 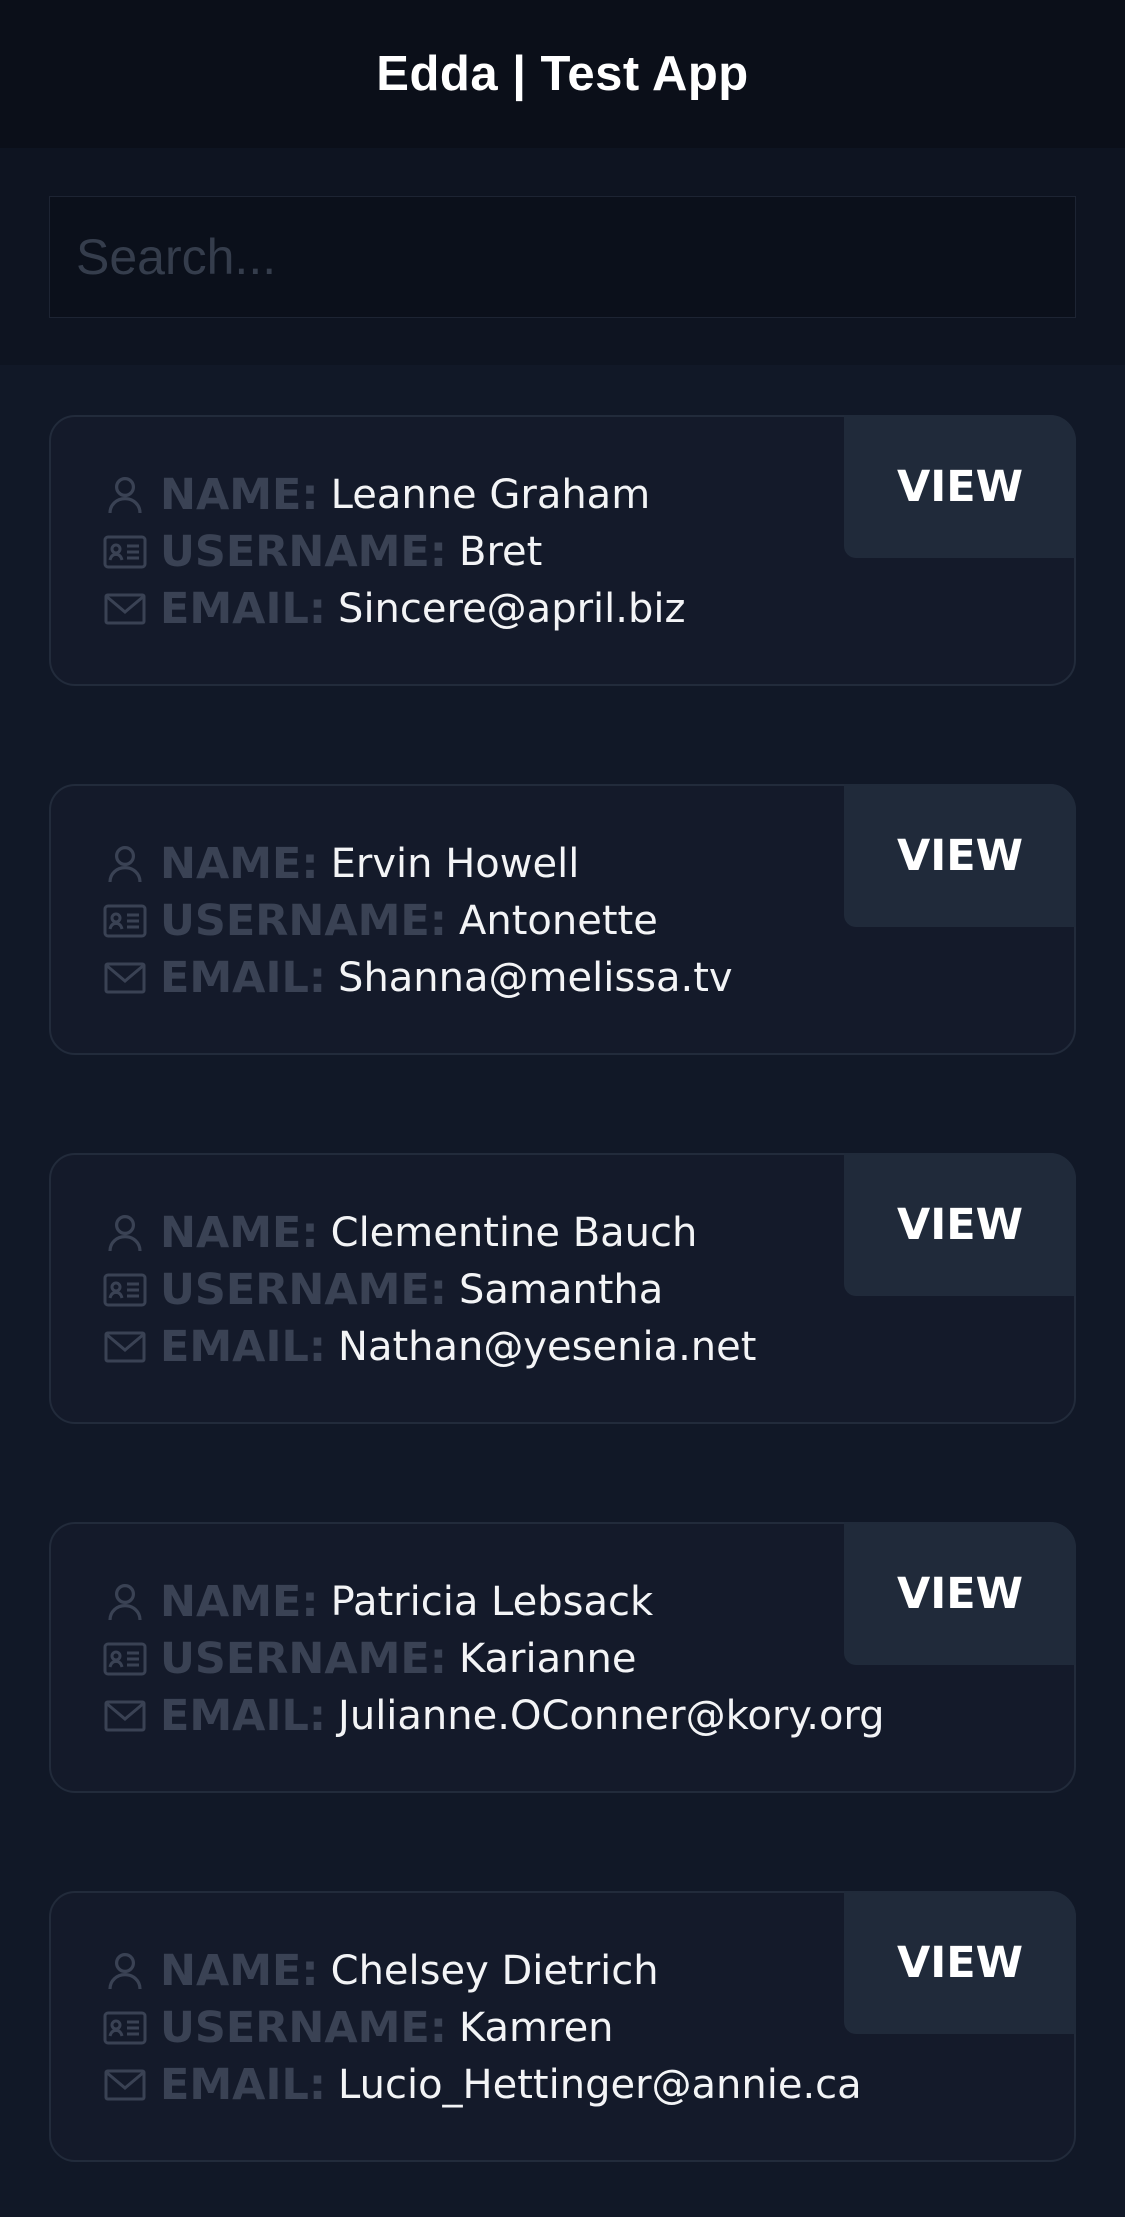 I want to click on name-row: NAME: Leanne Graham, so click(x=392, y=494).